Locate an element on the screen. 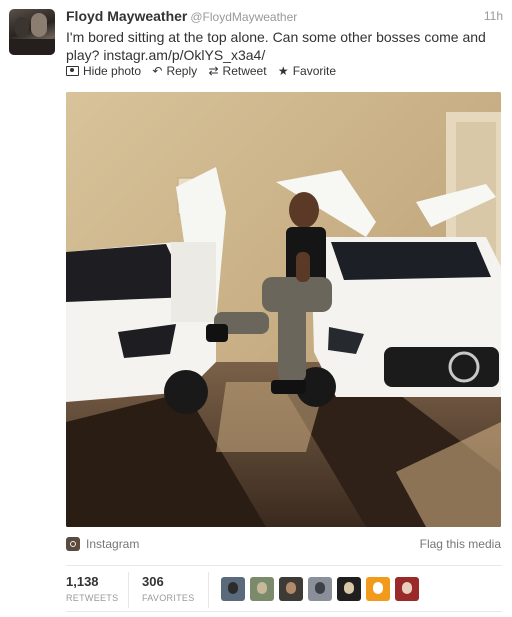  tweet-stats: 1,138 RETWEETS 306 FAVORITES is located at coordinates (284, 590).